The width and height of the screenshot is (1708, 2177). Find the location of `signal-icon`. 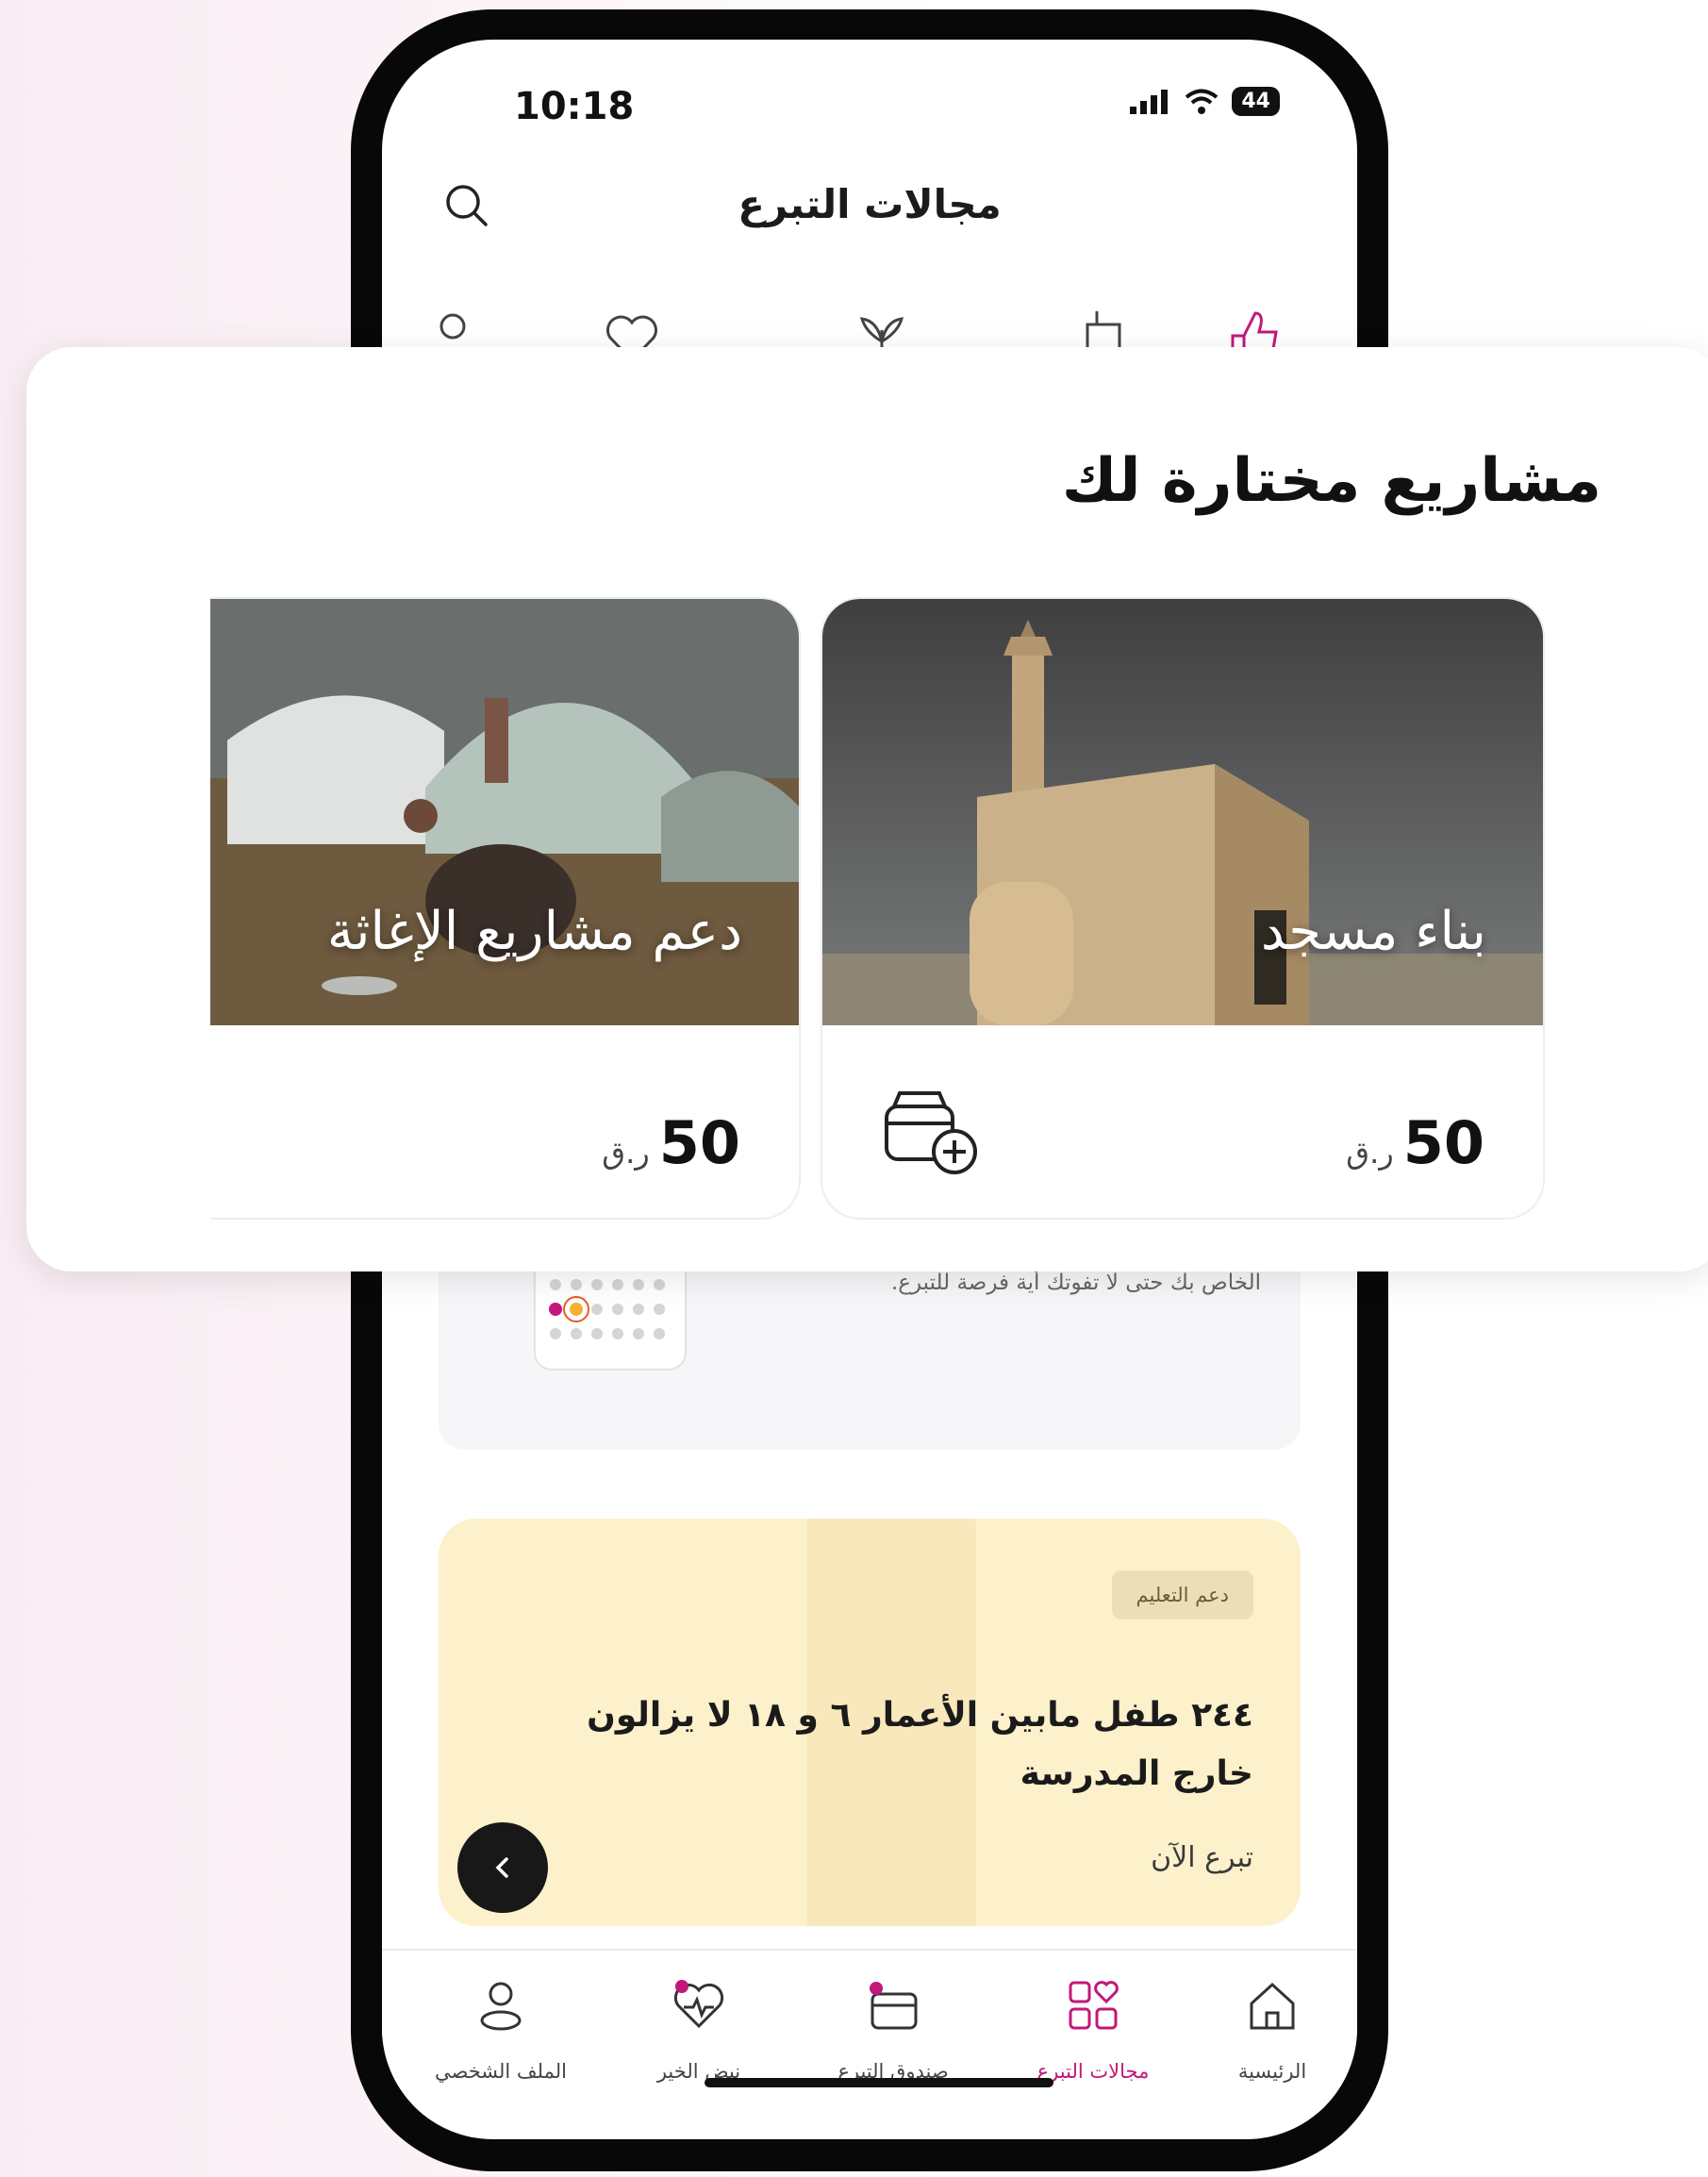

signal-icon is located at coordinates (1149, 101).